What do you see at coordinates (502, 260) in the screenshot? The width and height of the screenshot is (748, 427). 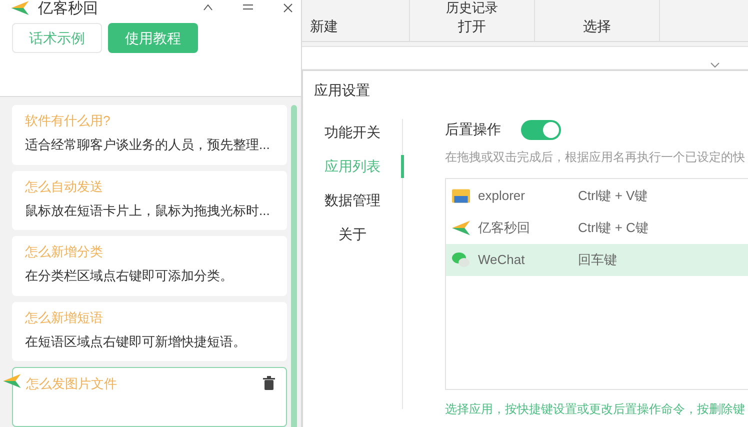 I see `app-name: WeChat` at bounding box center [502, 260].